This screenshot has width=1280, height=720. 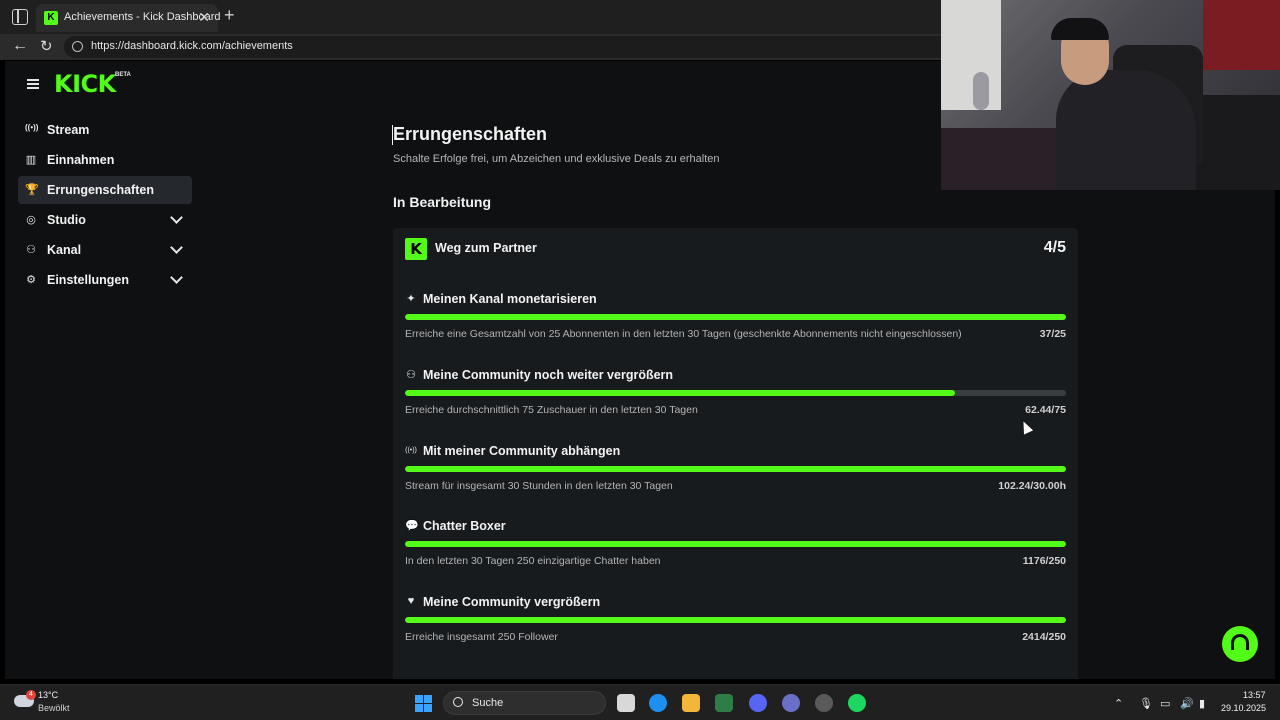 What do you see at coordinates (123, 75) in the screenshot?
I see `beta-badge: BETA` at bounding box center [123, 75].